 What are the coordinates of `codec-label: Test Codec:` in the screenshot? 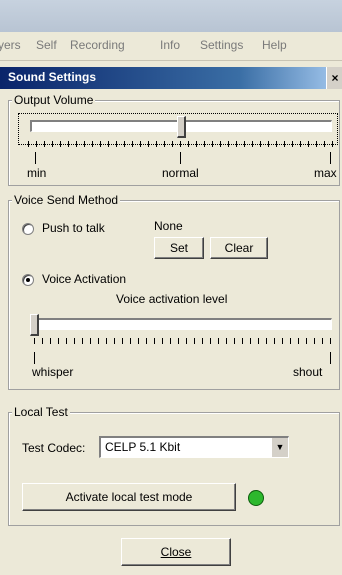 It's located at (54, 448).